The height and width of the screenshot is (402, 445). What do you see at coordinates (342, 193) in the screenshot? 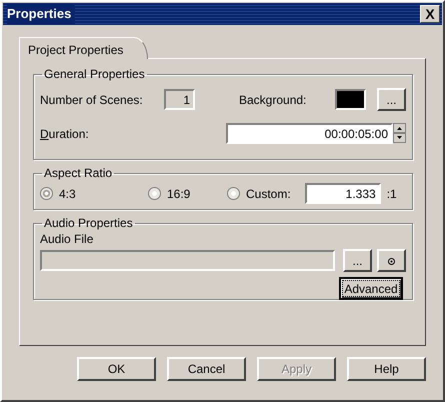
I see `ratio-field: 1.333` at bounding box center [342, 193].